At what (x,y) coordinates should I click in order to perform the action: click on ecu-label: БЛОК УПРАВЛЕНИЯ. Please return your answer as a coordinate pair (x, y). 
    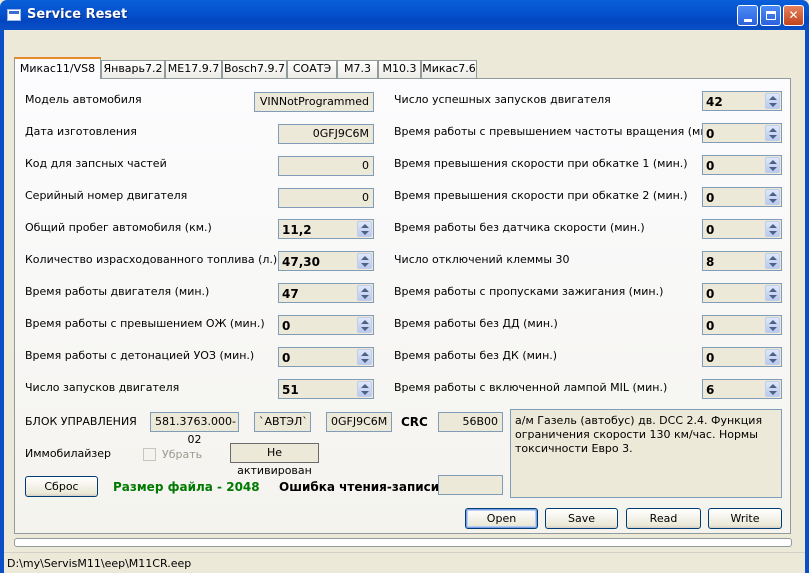
    Looking at the image, I should click on (81, 421).